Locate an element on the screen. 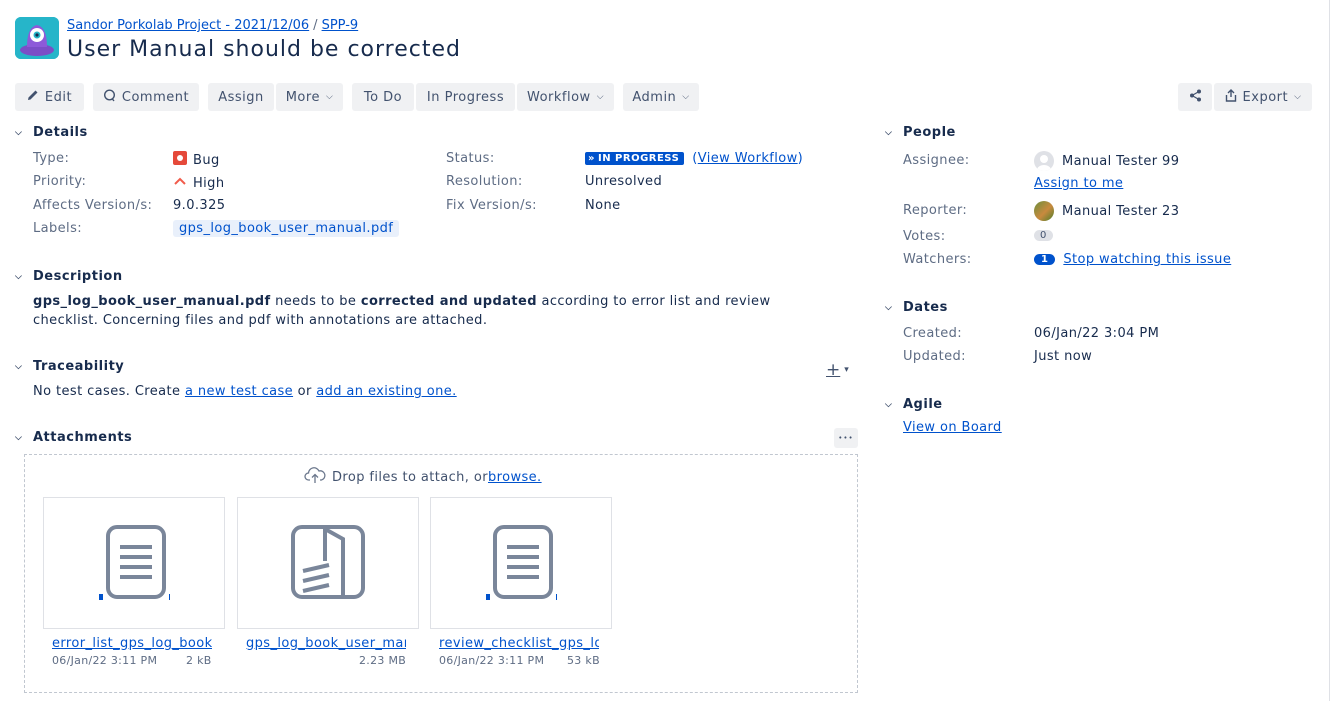  breadcrumb-project-link: Sandor Porkolab Project - 2021/12/06 is located at coordinates (188, 25).